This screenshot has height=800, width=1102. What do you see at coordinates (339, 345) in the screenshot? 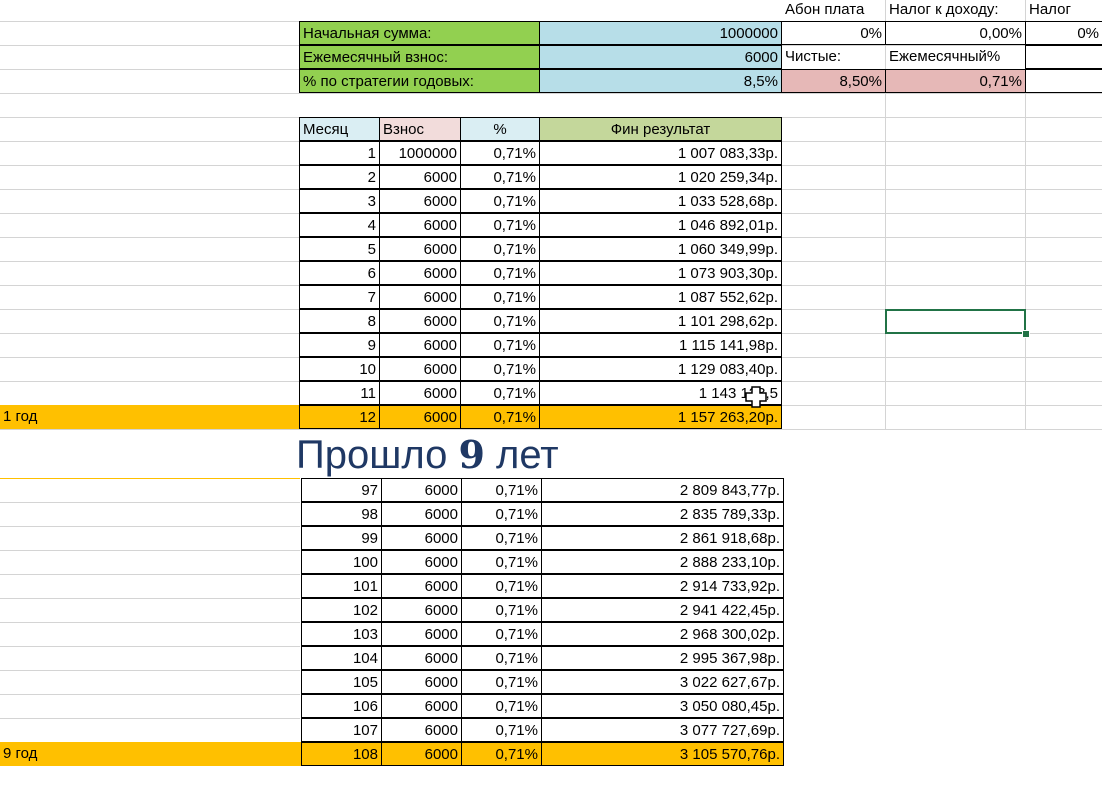
I see `table-cell: 9` at bounding box center [339, 345].